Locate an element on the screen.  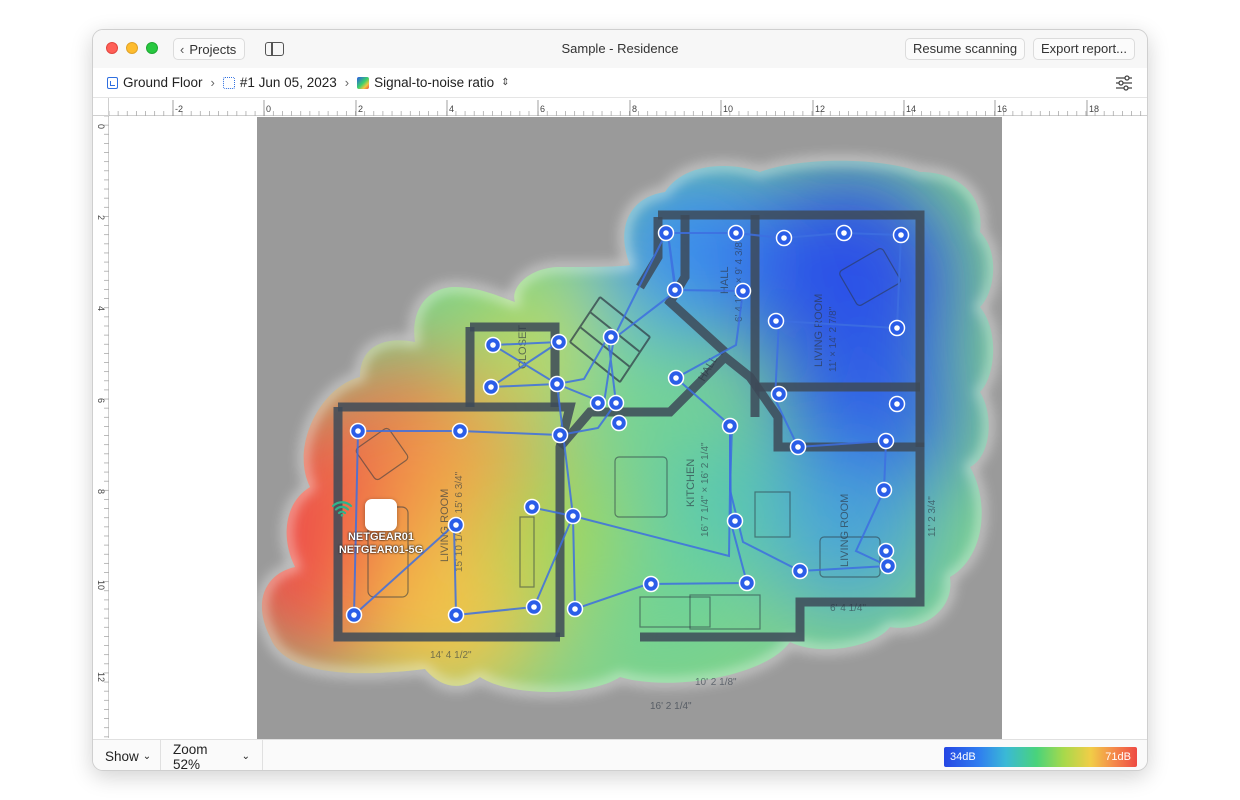
access-point-name: NETGEAR01 is located at coordinates (381, 537).